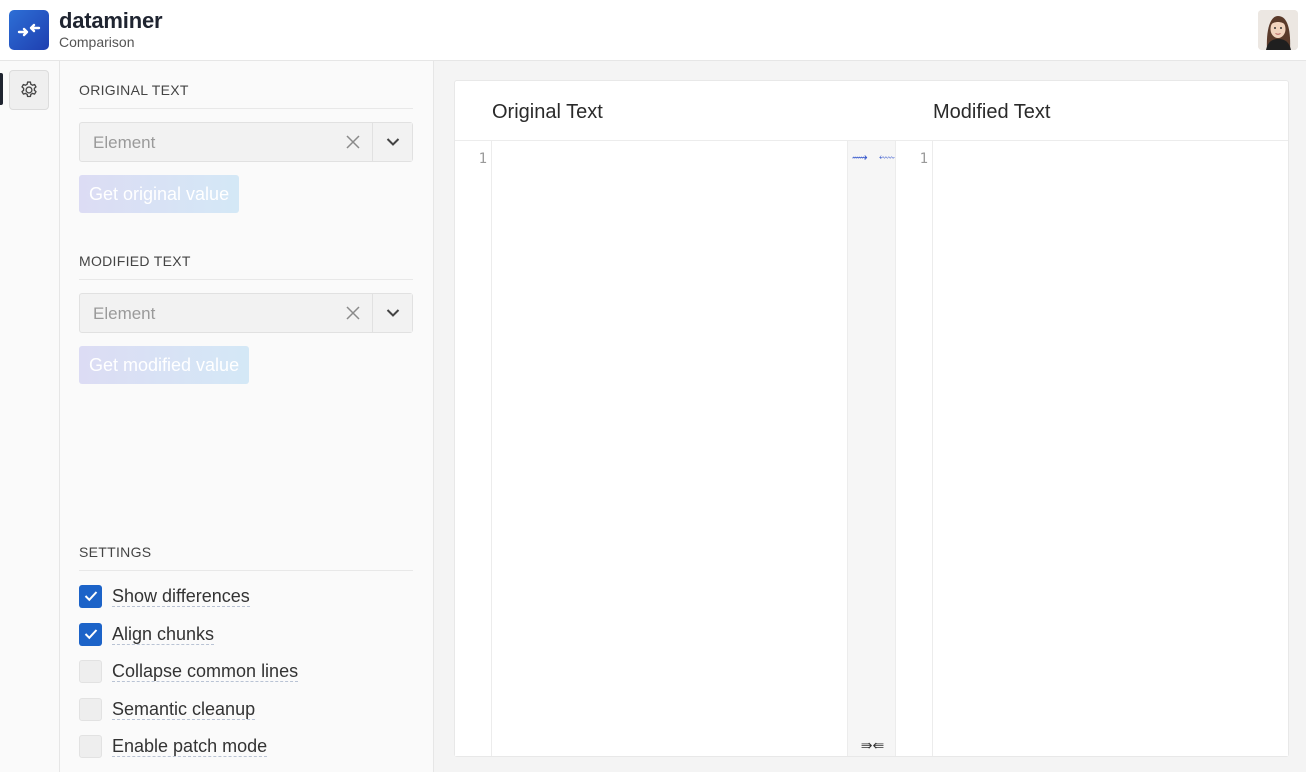  Describe the element at coordinates (473, 448) in the screenshot. I see `original-gutter: 1` at that location.